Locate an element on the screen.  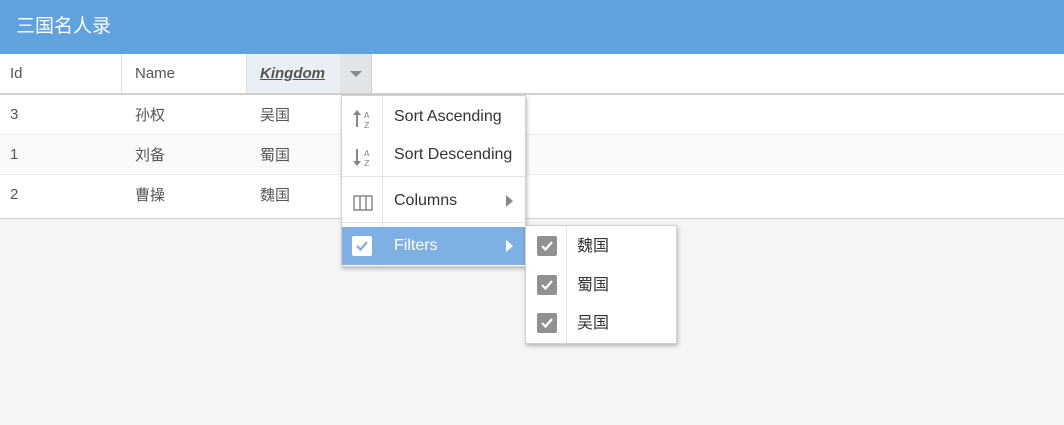
menu-item-sort-descending: A Z Sort Descending is located at coordinates (433, 155).